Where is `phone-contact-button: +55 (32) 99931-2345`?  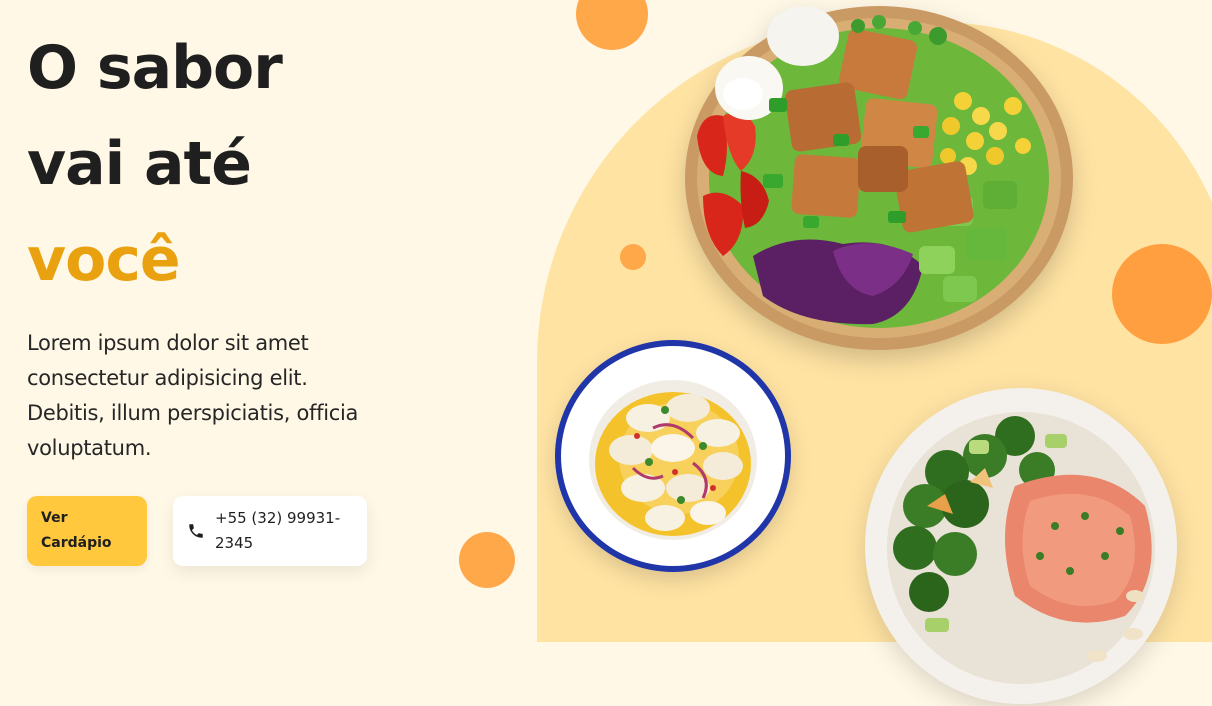
phone-contact-button: +55 (32) 99931-2345 is located at coordinates (270, 531).